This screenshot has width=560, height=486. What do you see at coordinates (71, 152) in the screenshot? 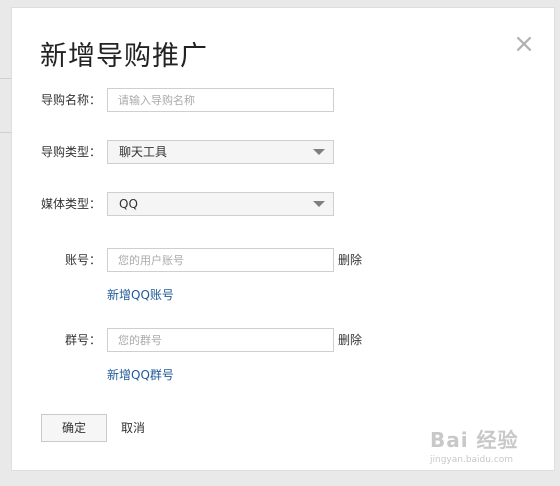
I see `guide-type-label: 导购类型：` at bounding box center [71, 152].